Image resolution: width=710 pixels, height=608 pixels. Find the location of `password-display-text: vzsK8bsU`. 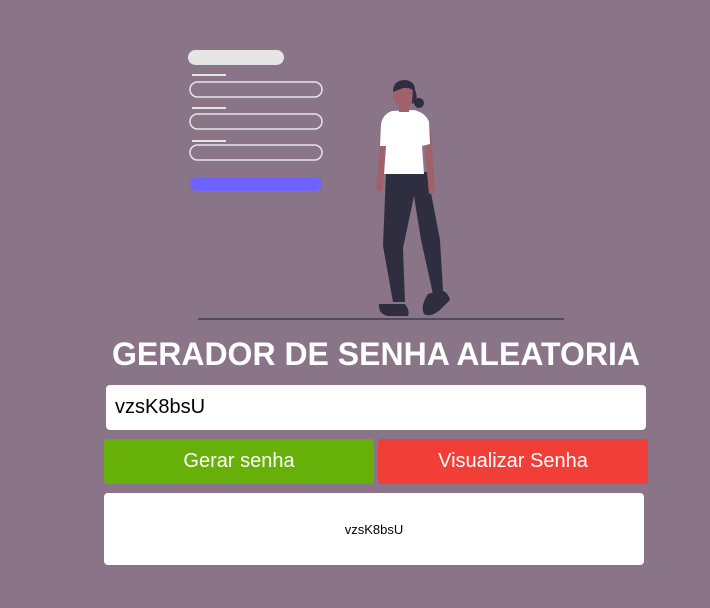

password-display-text: vzsK8bsU is located at coordinates (374, 529).